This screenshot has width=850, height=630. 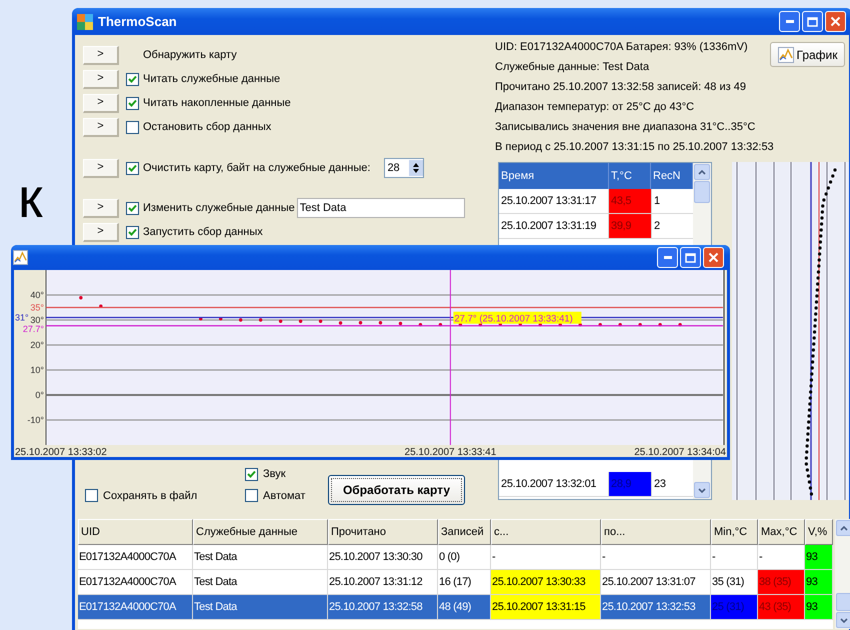 What do you see at coordinates (260, 607) in the screenshot?
I see `table-cell: Test Data` at bounding box center [260, 607].